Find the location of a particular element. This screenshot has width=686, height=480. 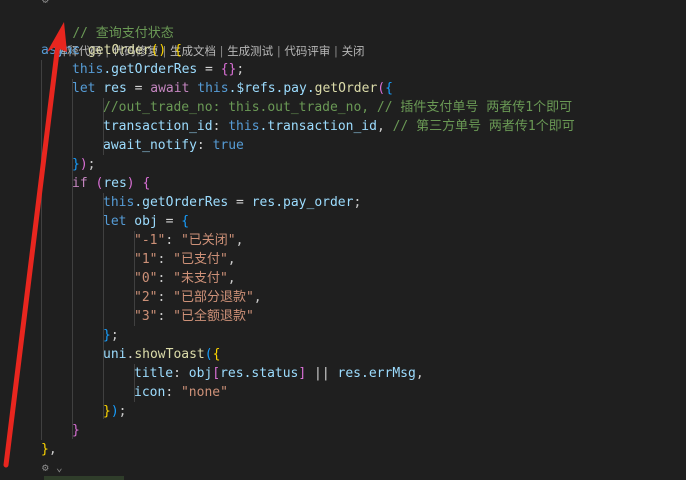

chevron-down-icon: ⌄ is located at coordinates (59, 468).